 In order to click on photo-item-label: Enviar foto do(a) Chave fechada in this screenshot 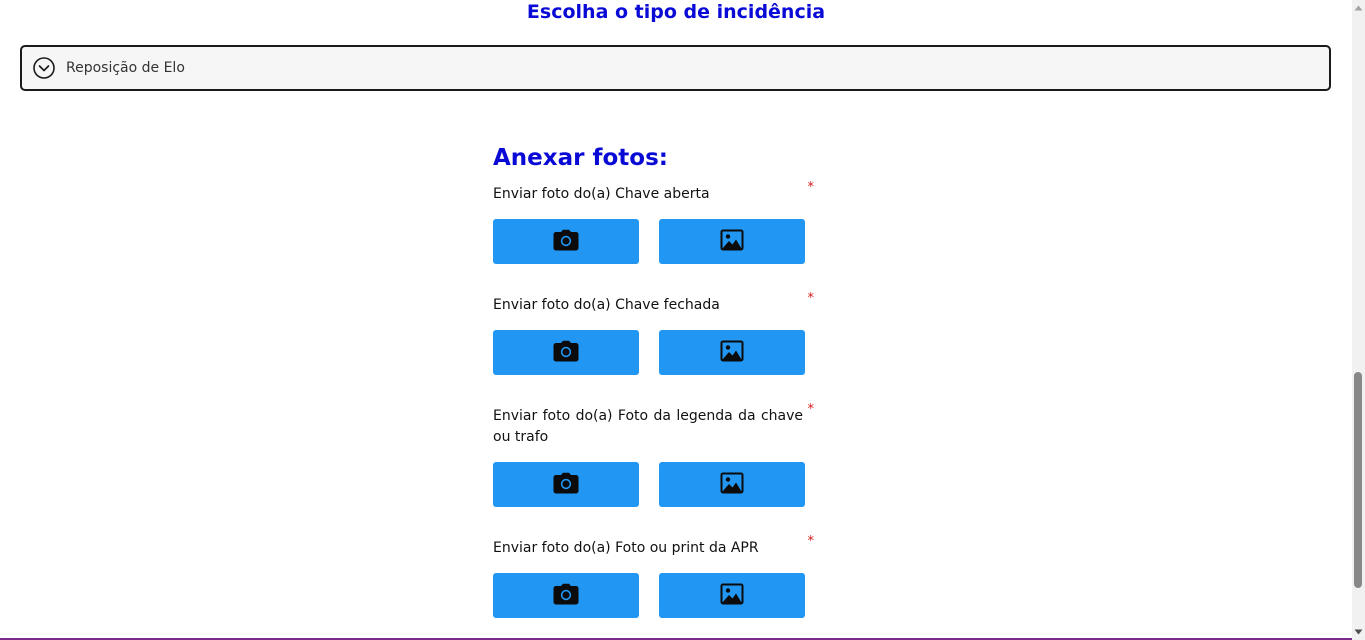, I will do `click(606, 305)`.